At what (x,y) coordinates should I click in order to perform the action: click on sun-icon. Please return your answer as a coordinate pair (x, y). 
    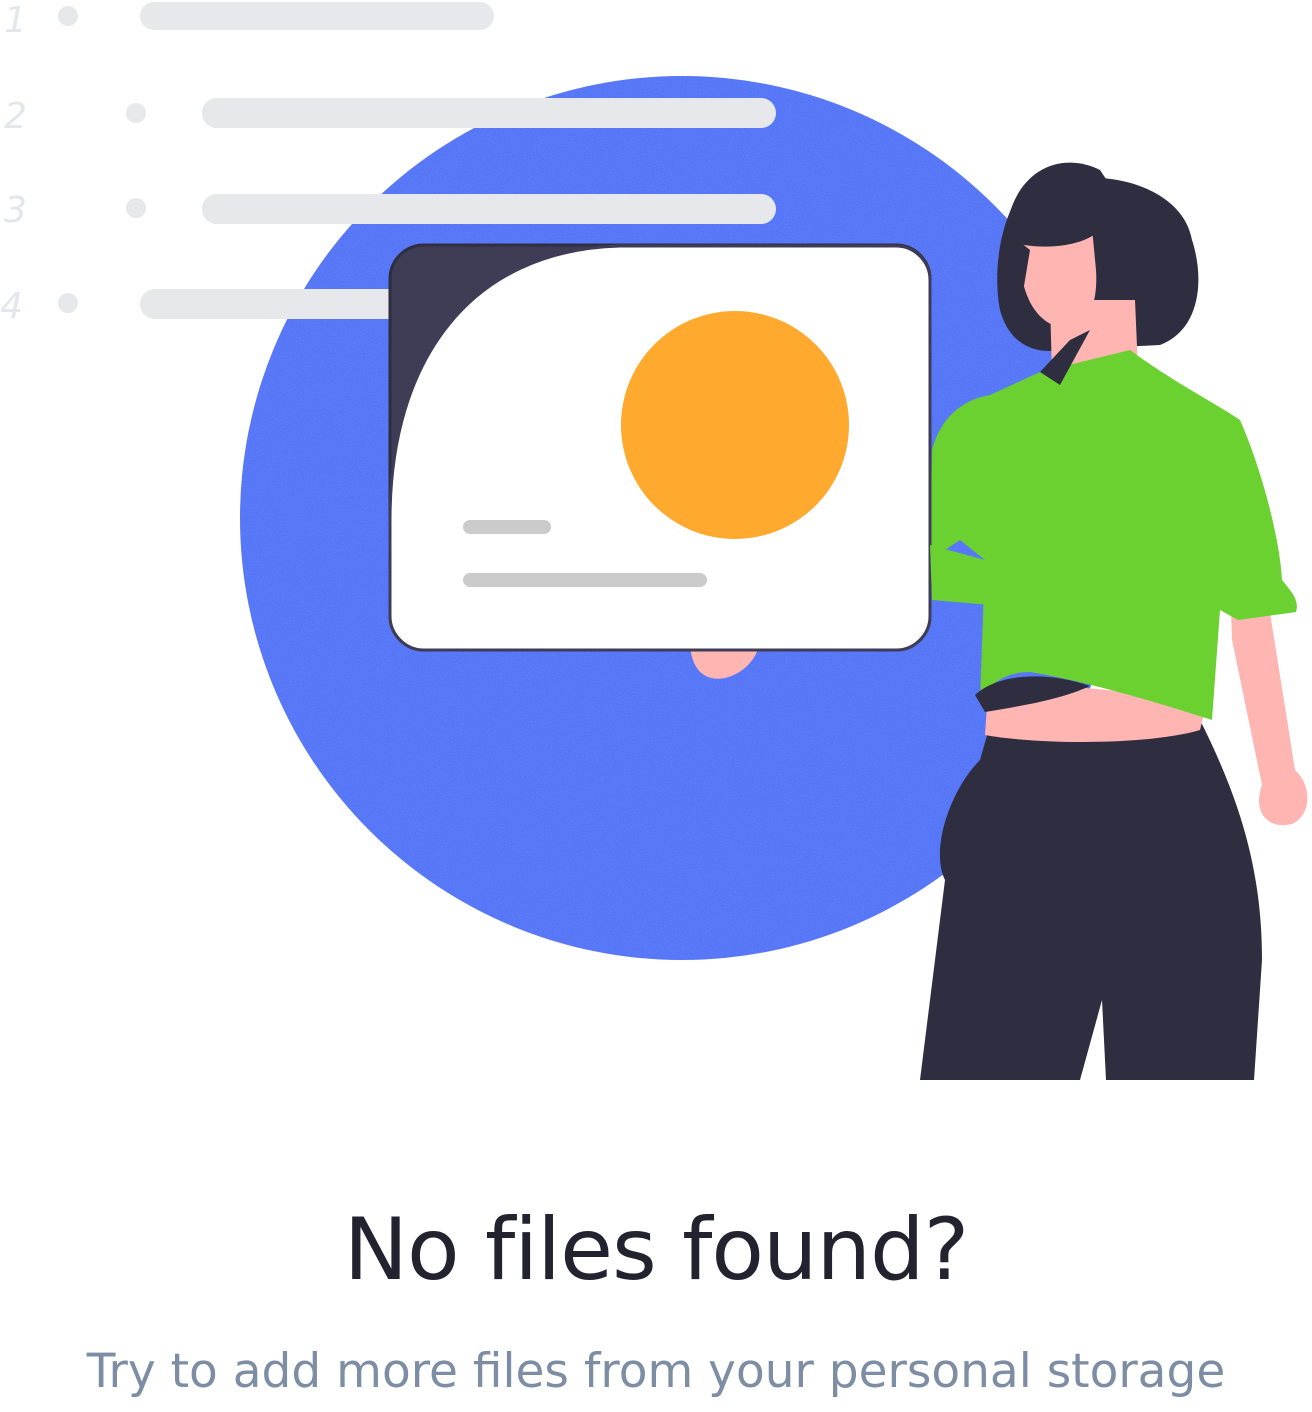
    Looking at the image, I should click on (735, 425).